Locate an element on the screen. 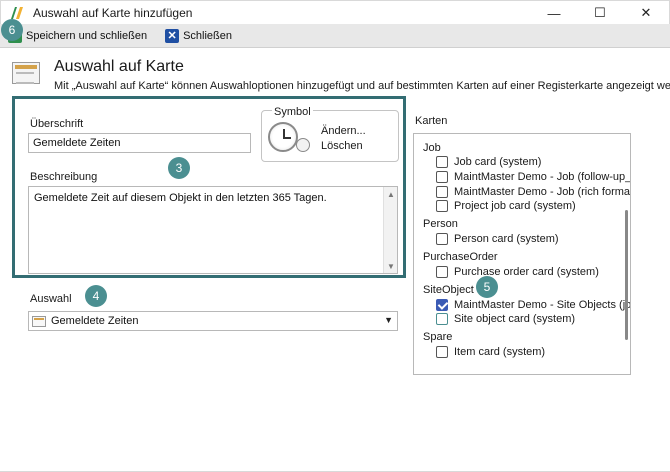 The height and width of the screenshot is (472, 670). list-item: MaintMaster Demo - Job (follow-up_ is located at coordinates (533, 177).